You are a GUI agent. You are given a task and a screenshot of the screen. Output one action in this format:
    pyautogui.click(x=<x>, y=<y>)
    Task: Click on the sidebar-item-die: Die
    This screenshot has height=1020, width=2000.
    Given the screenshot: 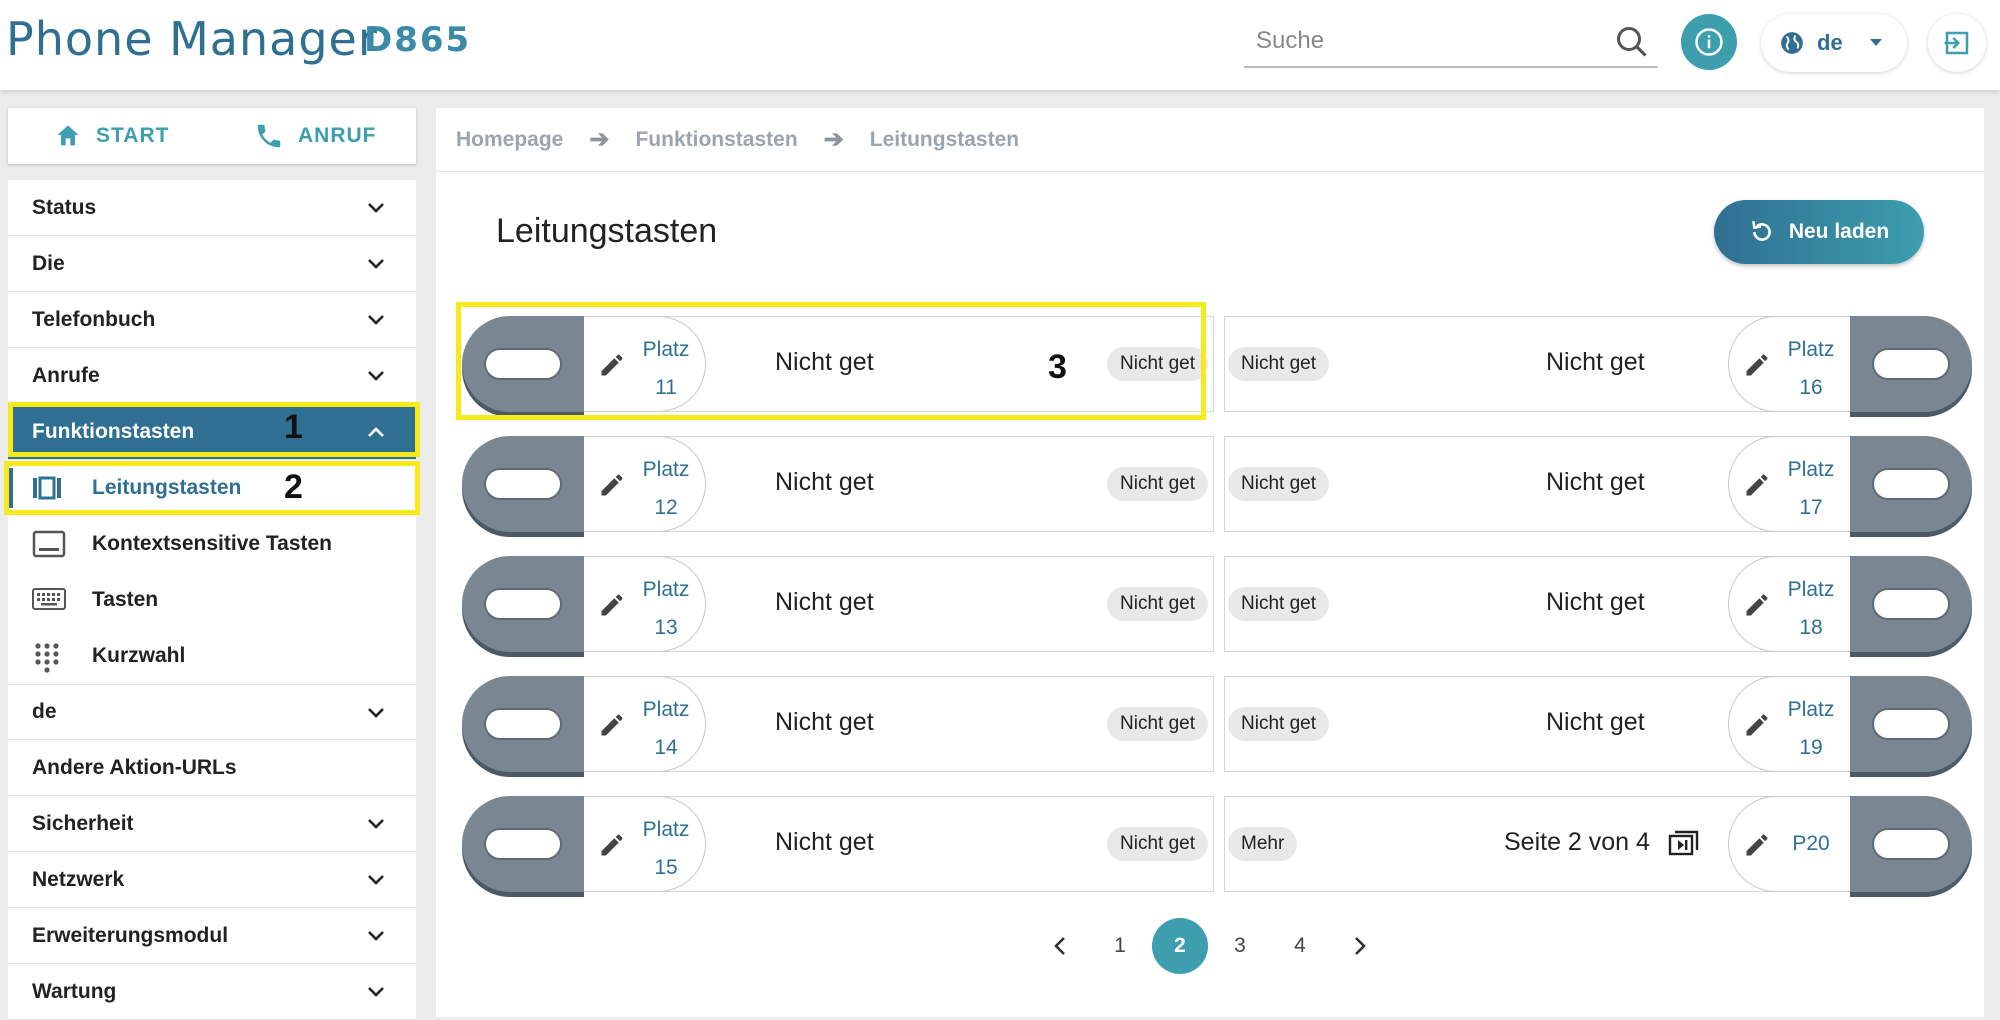 What is the action you would take?
    pyautogui.click(x=212, y=264)
    